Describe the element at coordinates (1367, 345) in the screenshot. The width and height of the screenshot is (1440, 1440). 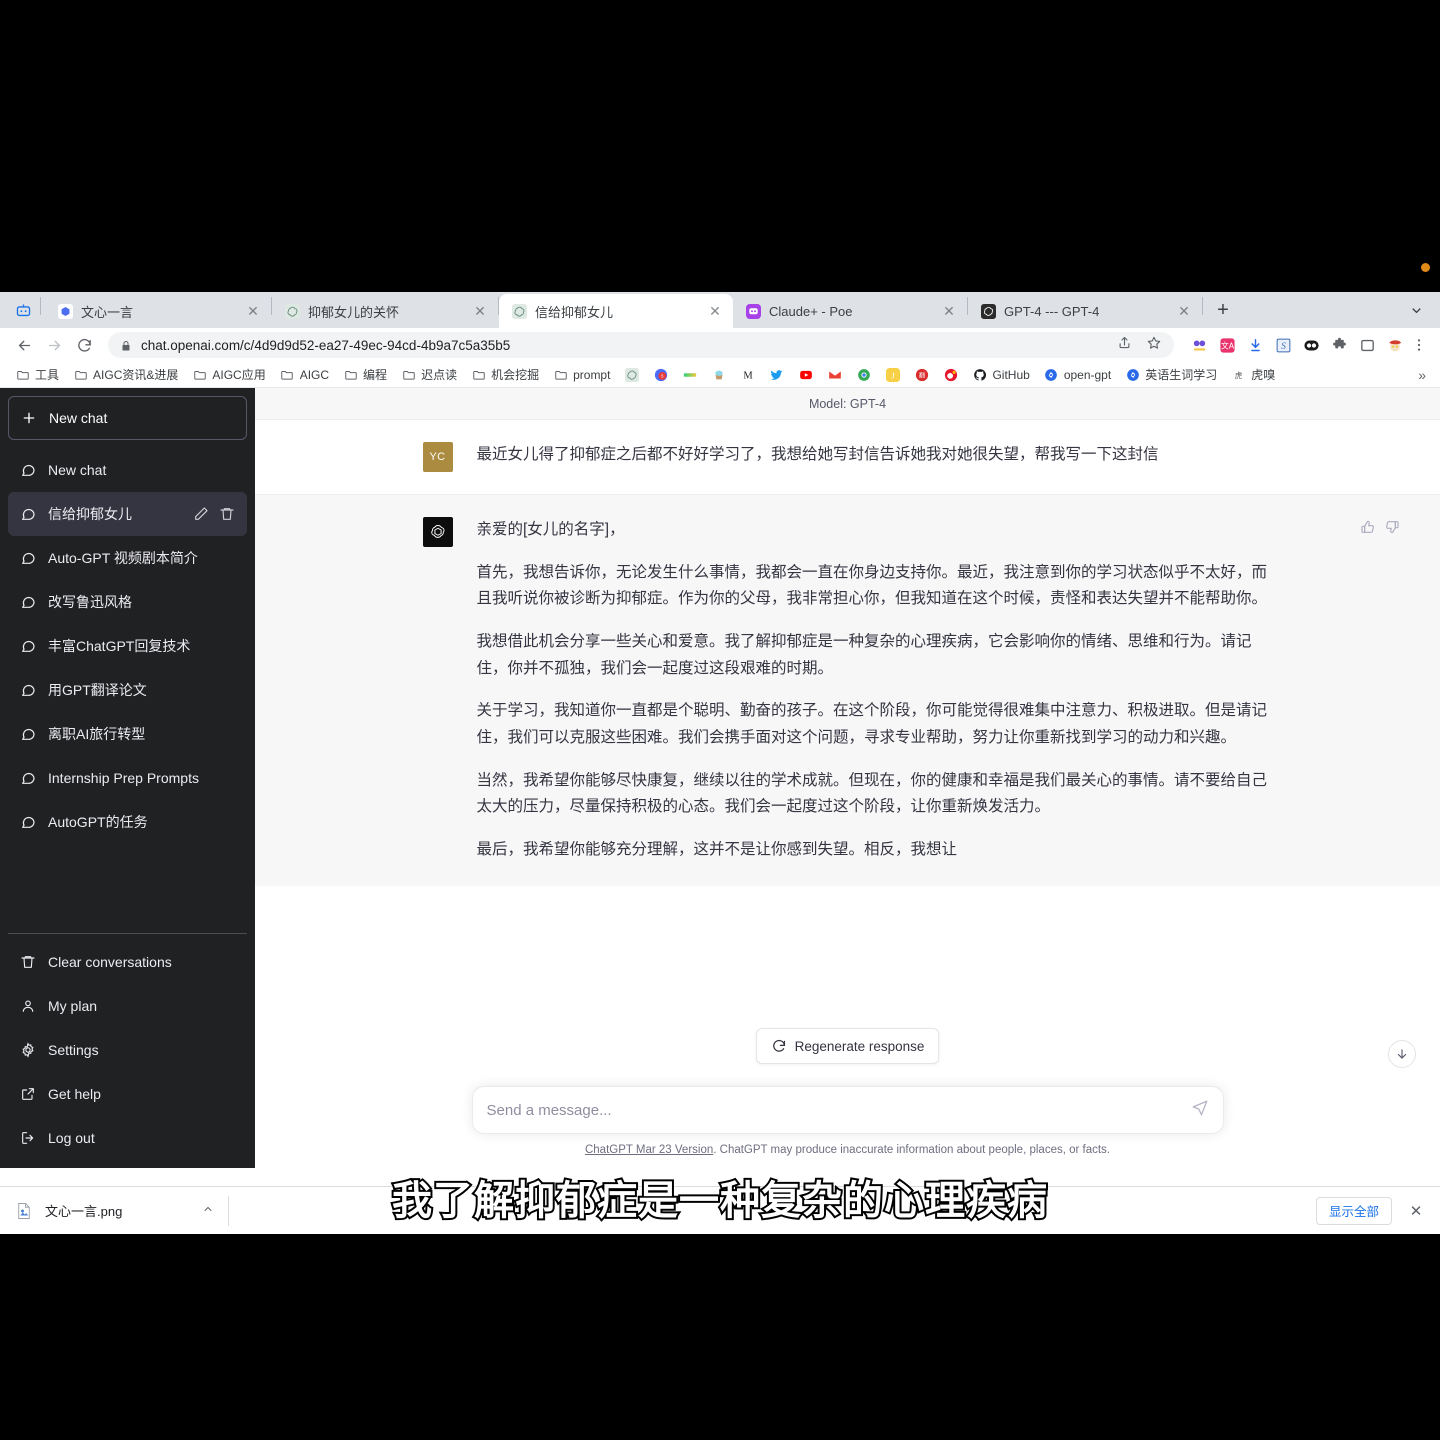
I see `side-panel-icon` at that location.